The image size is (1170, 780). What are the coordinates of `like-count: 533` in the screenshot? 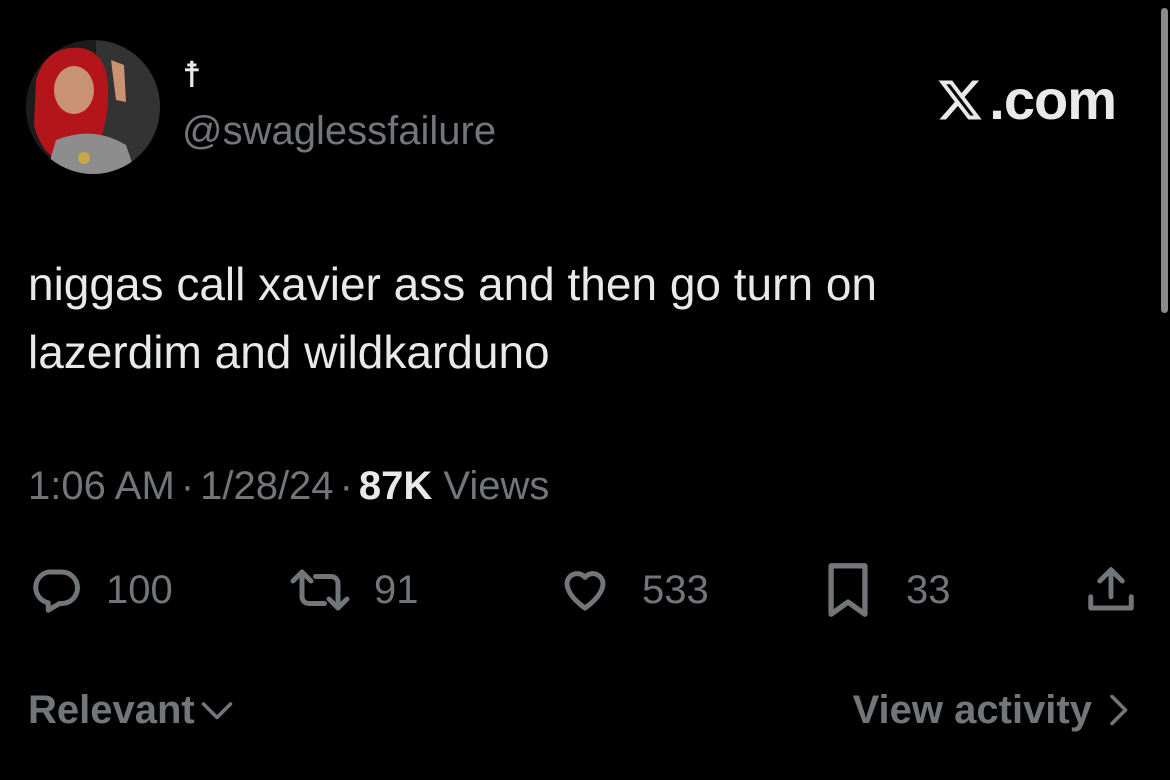 It's located at (675, 590).